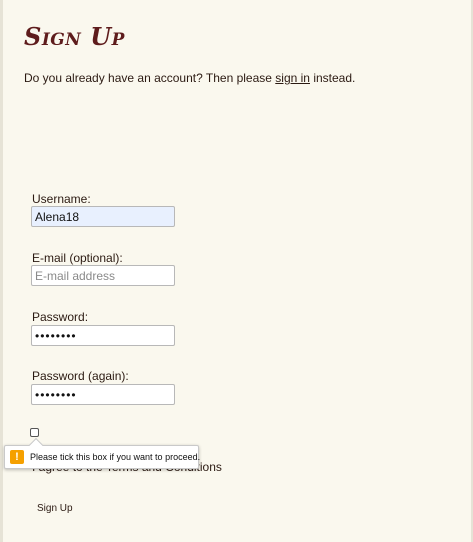 This screenshot has width=473, height=542. Describe the element at coordinates (332, 78) in the screenshot. I see `signin-suffix: instead.` at that location.